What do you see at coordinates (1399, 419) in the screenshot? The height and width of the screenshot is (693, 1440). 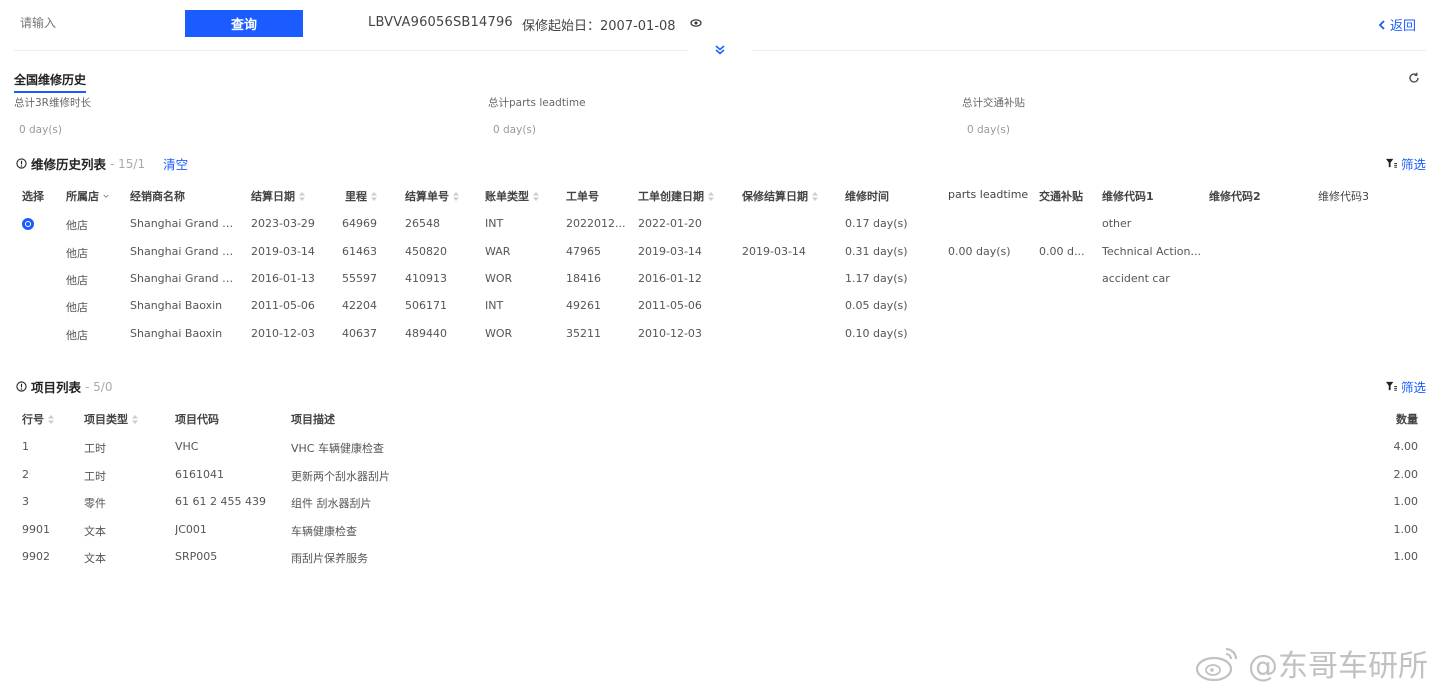 I see `items-col-header: 数量` at bounding box center [1399, 419].